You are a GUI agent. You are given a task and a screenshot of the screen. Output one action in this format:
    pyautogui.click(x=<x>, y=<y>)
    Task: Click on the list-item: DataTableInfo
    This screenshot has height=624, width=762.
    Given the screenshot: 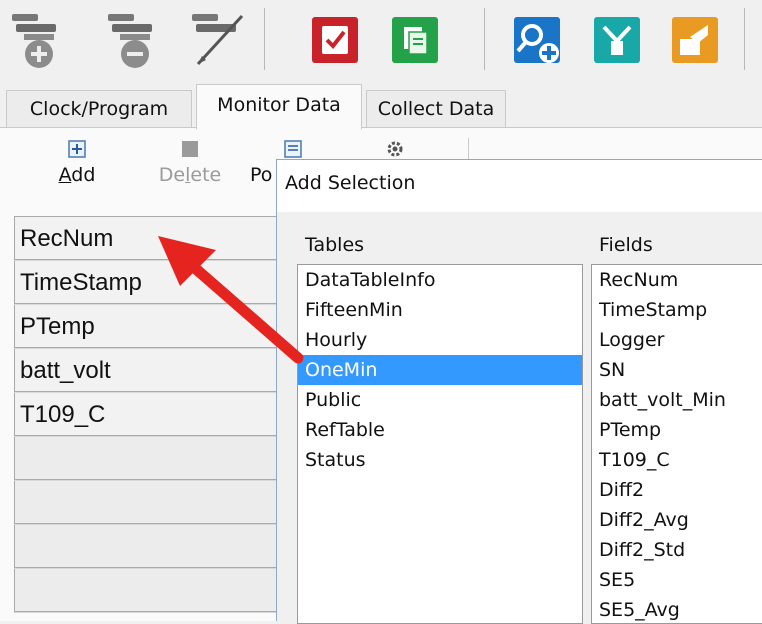 What is the action you would take?
    pyautogui.click(x=440, y=280)
    